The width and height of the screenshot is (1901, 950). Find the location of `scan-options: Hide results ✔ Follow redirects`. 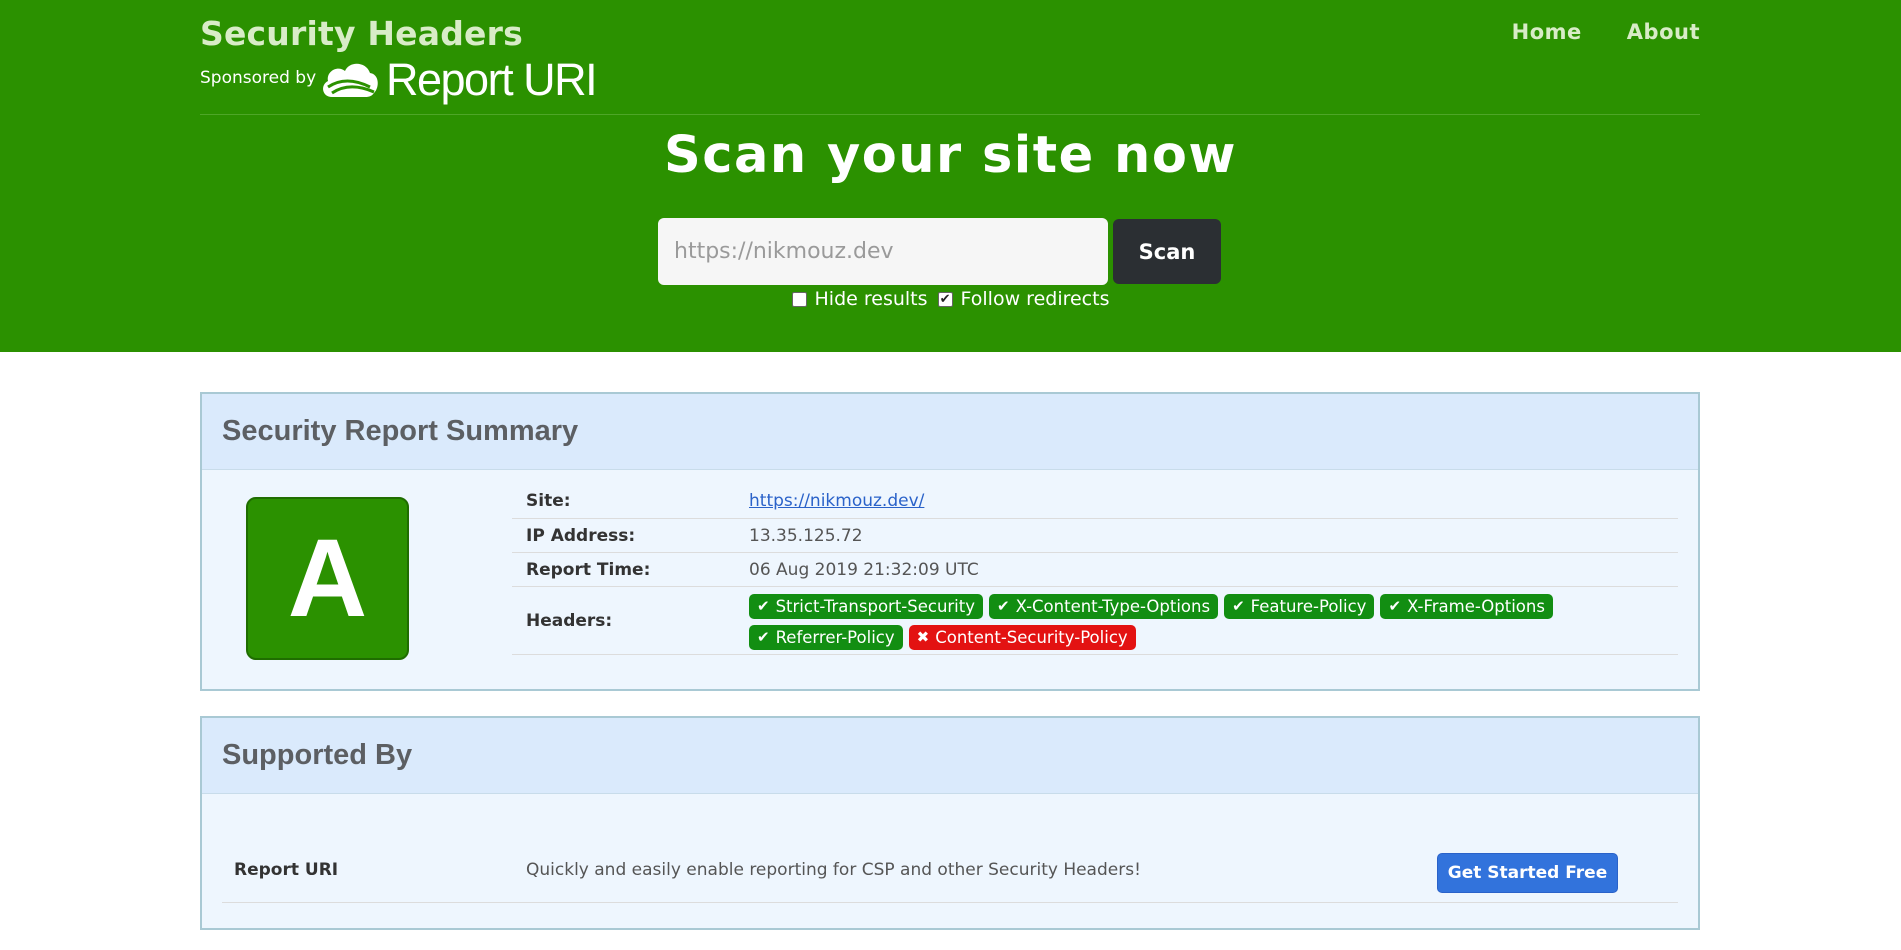

scan-options: Hide results ✔ Follow redirects is located at coordinates (950, 299).